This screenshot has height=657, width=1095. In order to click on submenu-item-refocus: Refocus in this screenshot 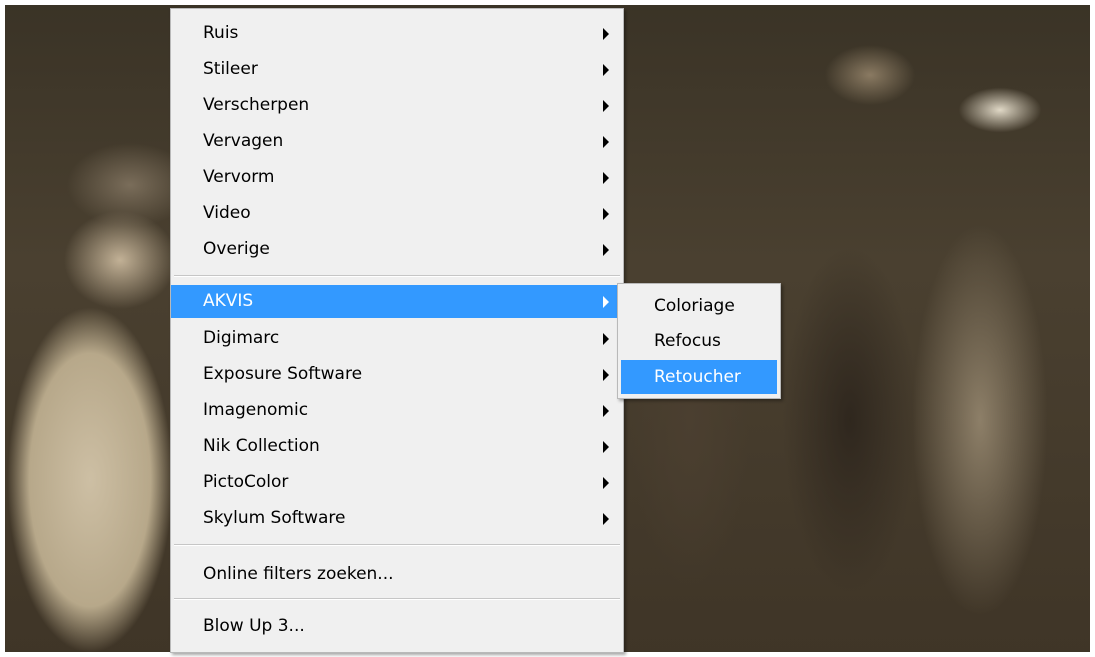, I will do `click(699, 341)`.